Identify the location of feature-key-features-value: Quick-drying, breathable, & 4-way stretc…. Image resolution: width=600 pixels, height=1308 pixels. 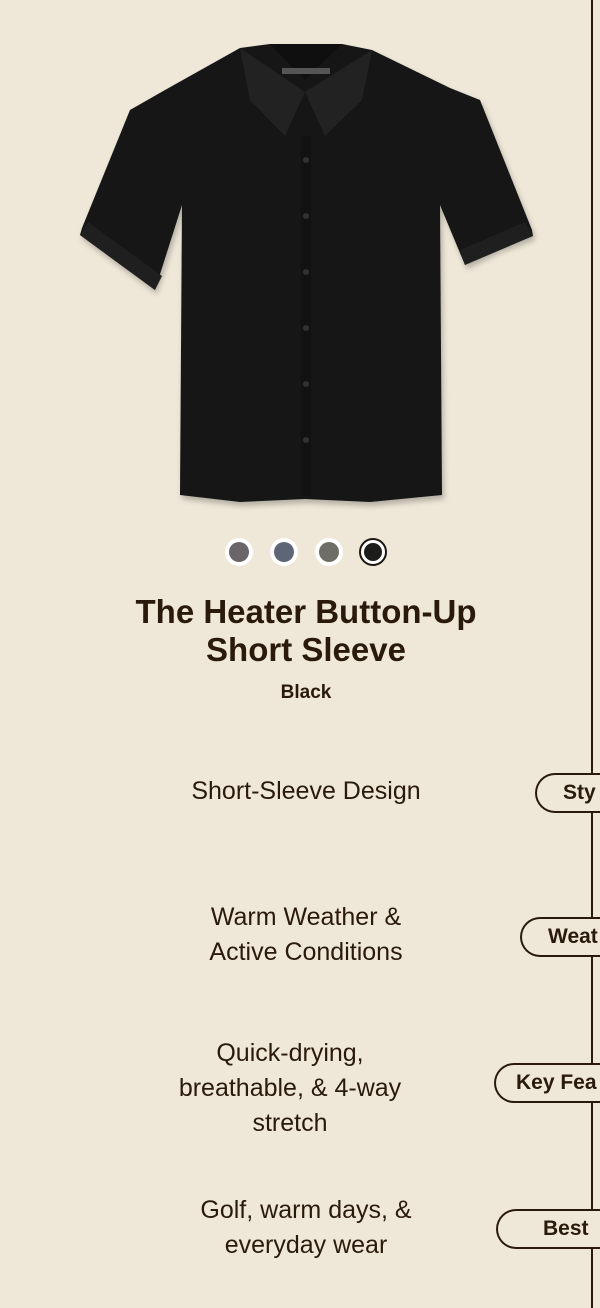
(290, 1088).